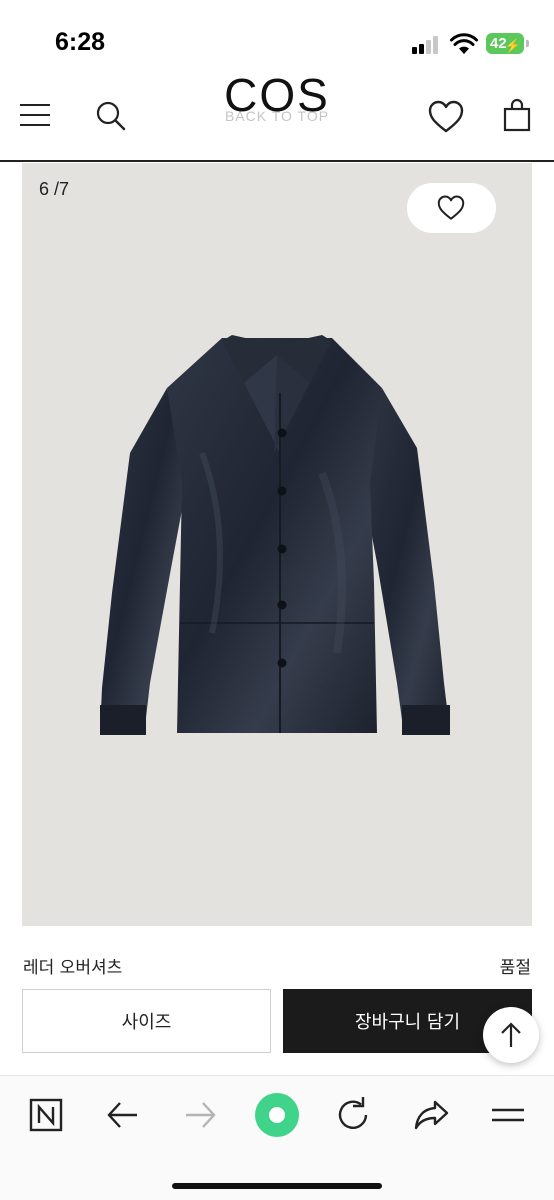 This screenshot has height=1200, width=554. I want to click on site-header: COS BACK TO TOP, so click(277, 116).